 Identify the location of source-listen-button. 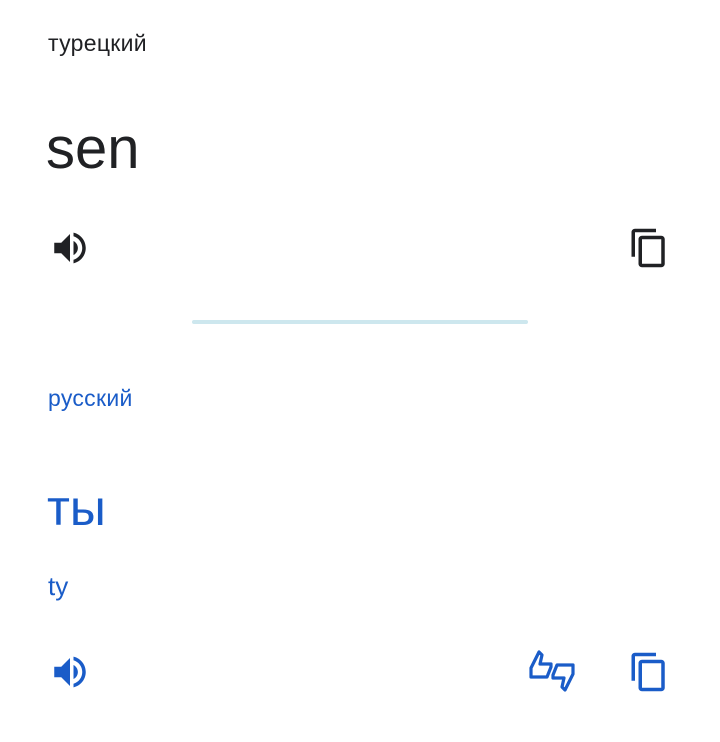
(70, 248).